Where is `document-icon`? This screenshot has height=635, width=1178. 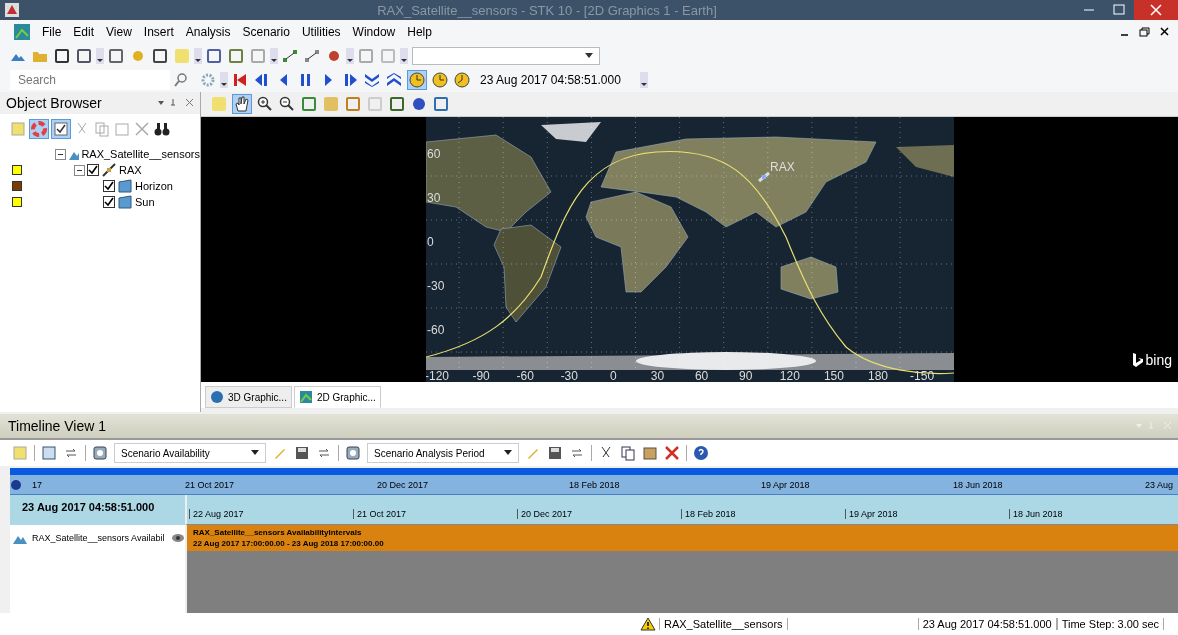 document-icon is located at coordinates (22, 32).